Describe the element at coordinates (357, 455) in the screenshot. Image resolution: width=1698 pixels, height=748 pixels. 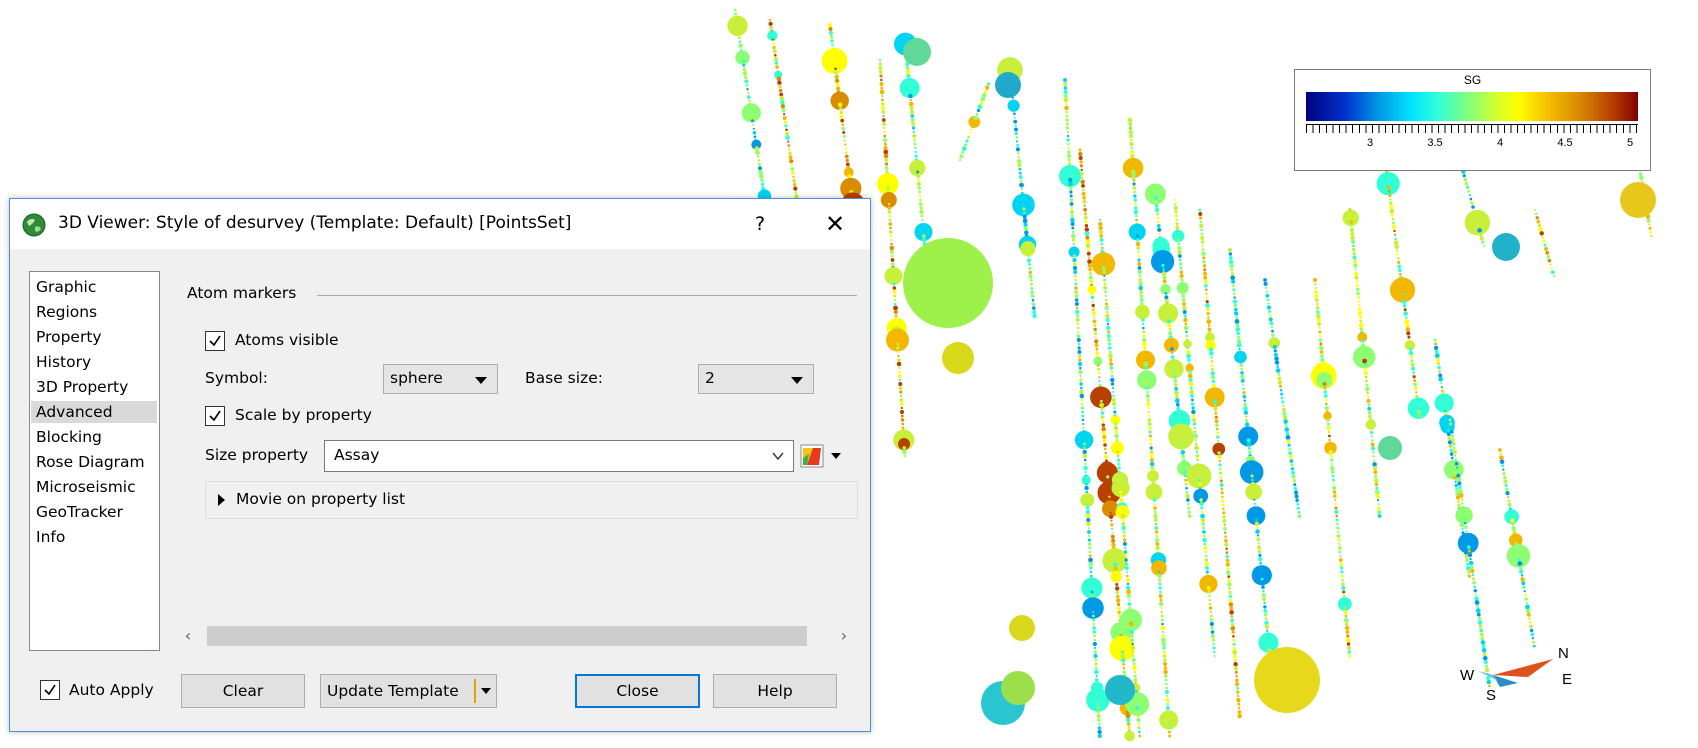
I see `size-property-value: Assay` at that location.